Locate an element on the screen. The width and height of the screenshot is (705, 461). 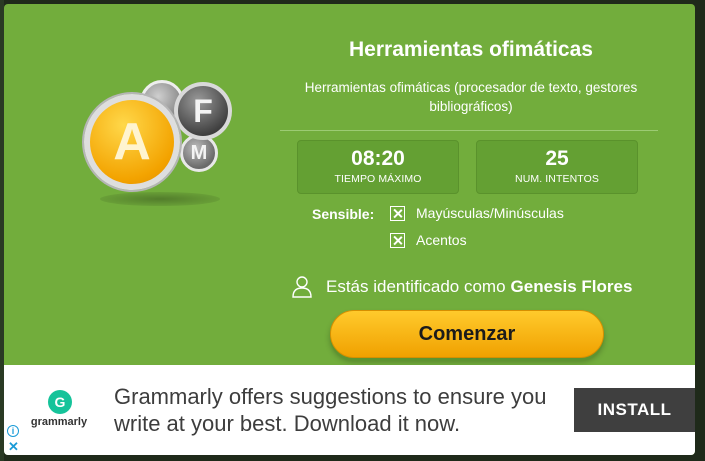
accent-sensitive-label: Acentos is located at coordinates (441, 240).